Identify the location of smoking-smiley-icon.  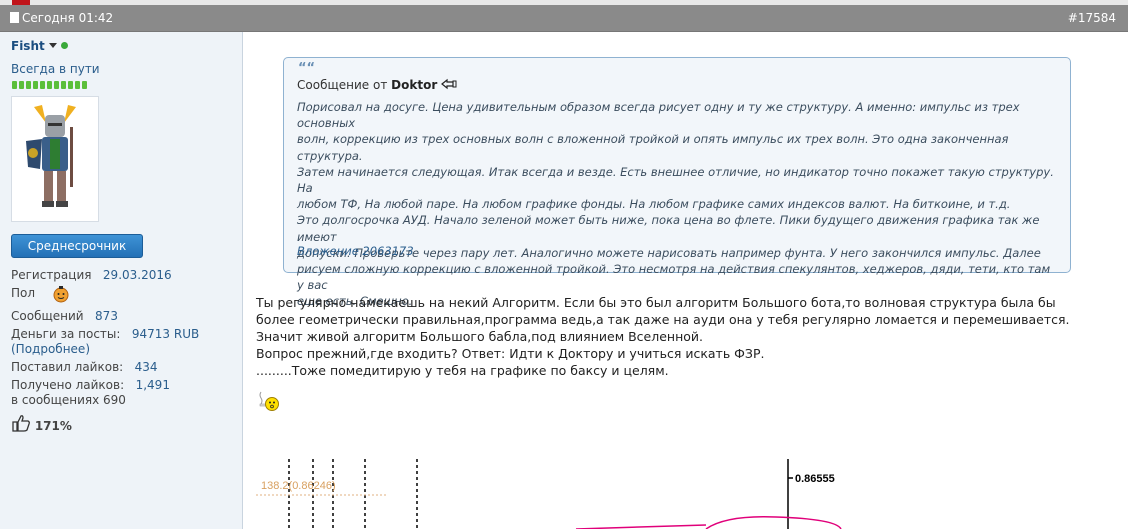
(269, 402).